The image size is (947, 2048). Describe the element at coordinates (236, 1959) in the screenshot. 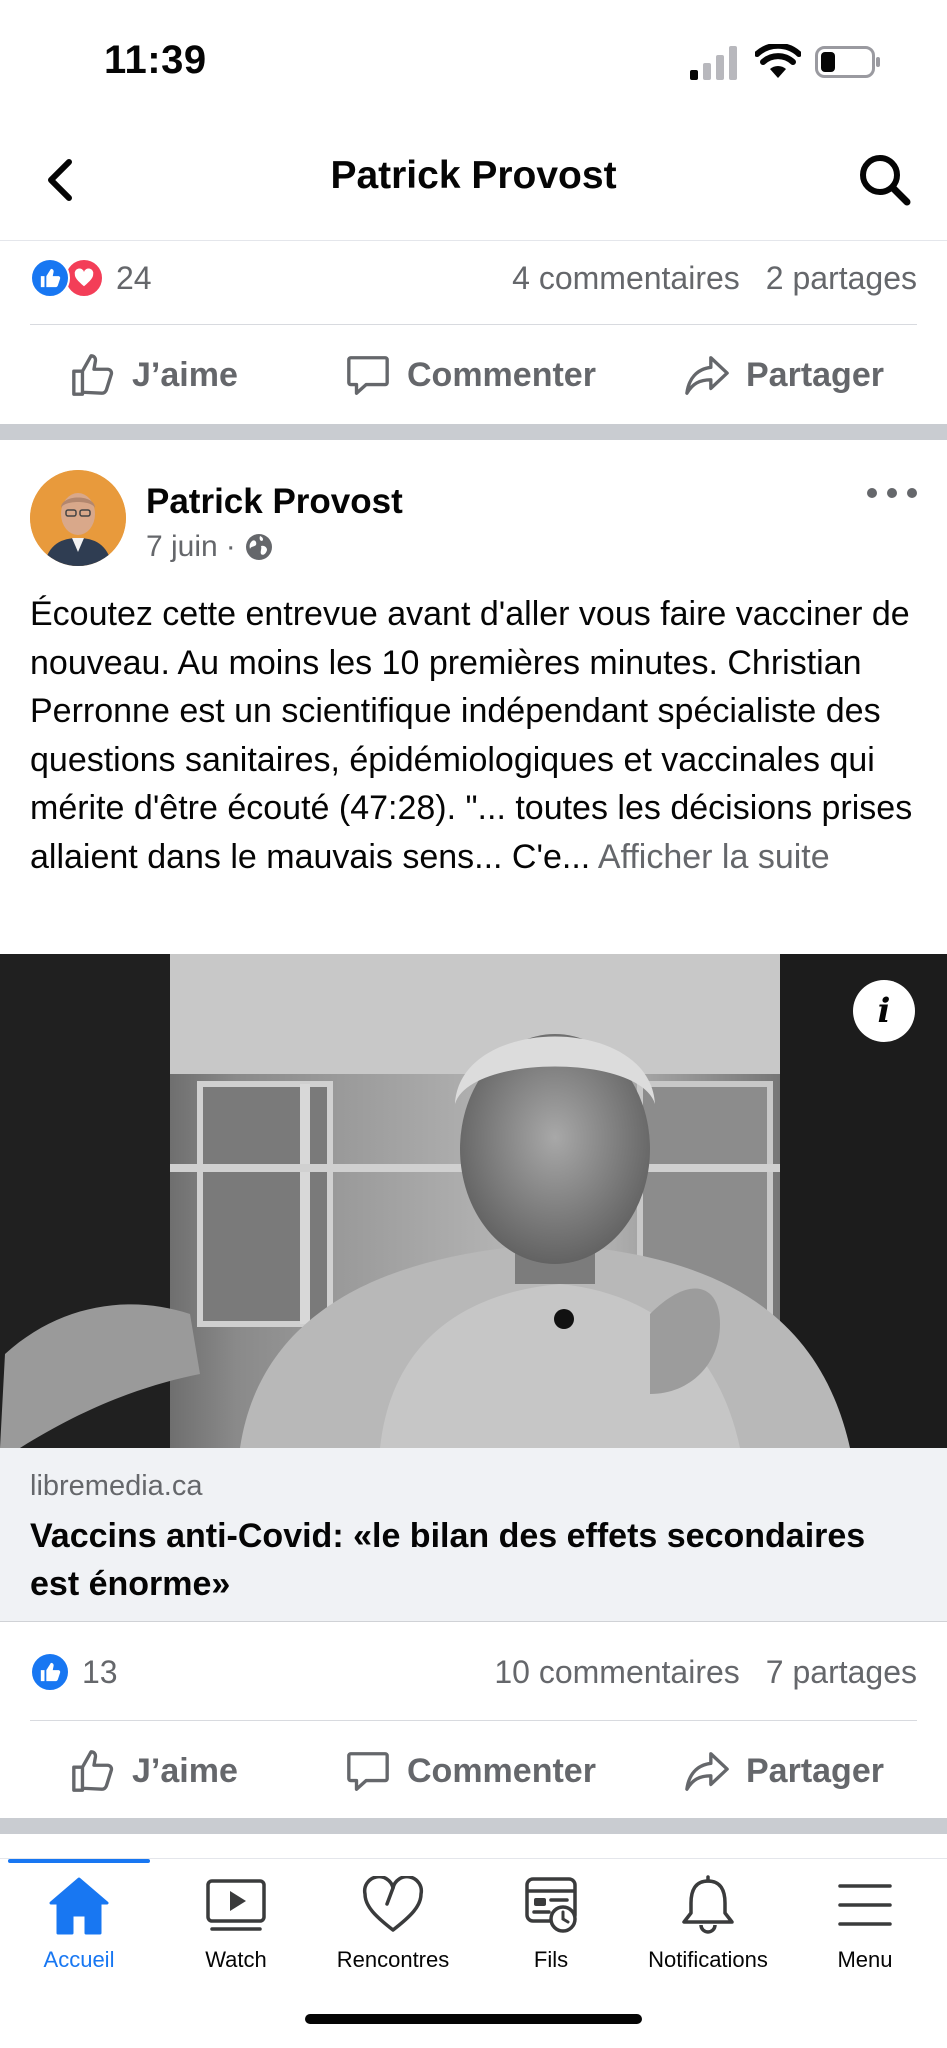

I see `tab-watch-label: Watch` at that location.